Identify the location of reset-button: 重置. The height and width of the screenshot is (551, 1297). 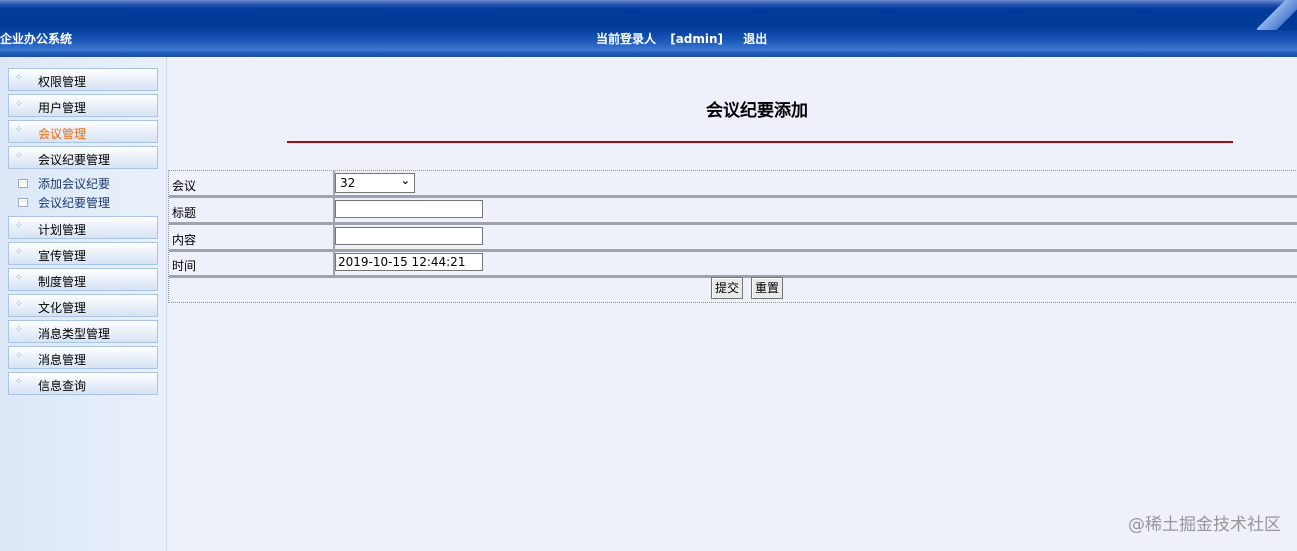
(767, 288).